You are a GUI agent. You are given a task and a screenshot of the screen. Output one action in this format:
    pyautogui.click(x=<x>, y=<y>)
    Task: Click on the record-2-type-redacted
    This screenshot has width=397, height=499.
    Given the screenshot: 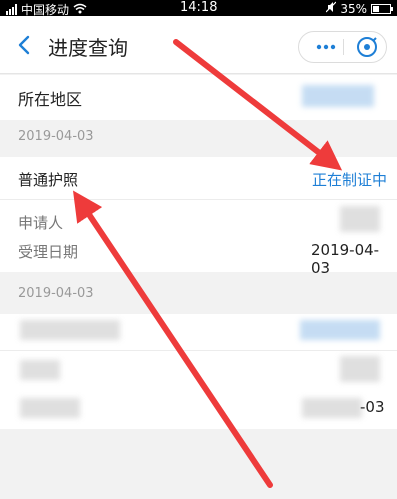 What is the action you would take?
    pyautogui.click(x=70, y=330)
    